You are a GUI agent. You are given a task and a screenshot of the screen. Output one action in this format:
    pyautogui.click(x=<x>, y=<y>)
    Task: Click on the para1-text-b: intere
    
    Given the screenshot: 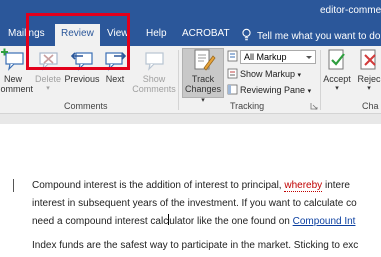 What is the action you would take?
    pyautogui.click(x=336, y=185)
    